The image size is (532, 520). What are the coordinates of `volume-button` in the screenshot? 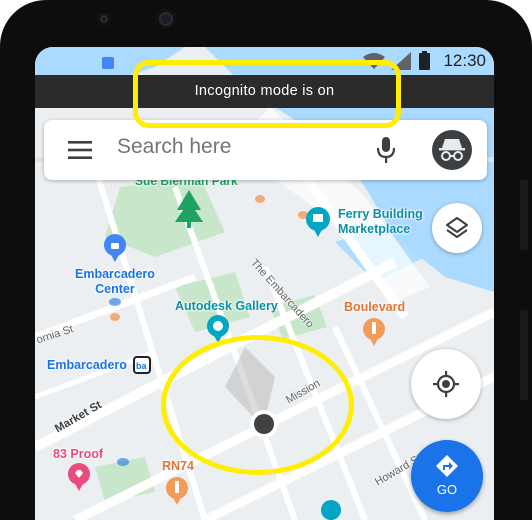 It's located at (524, 215).